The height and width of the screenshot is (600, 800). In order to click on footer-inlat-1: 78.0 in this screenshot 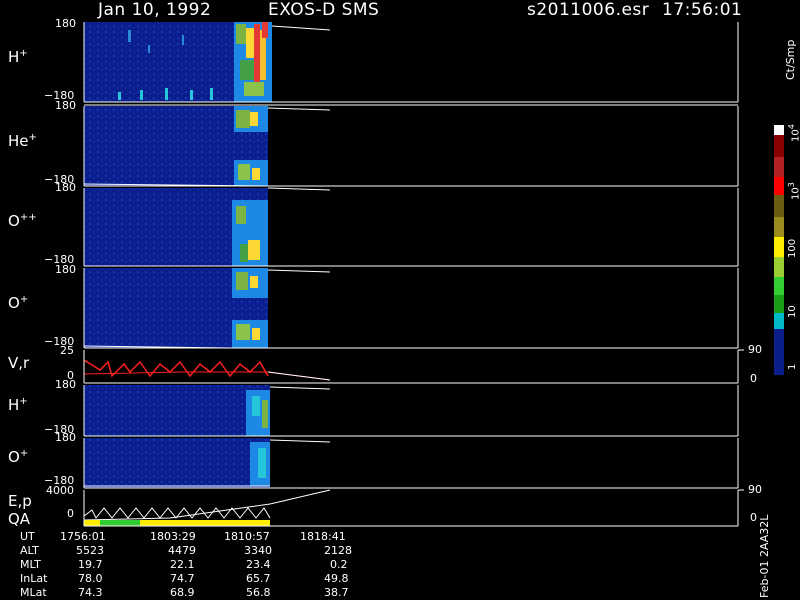, I will do `click(90, 578)`.